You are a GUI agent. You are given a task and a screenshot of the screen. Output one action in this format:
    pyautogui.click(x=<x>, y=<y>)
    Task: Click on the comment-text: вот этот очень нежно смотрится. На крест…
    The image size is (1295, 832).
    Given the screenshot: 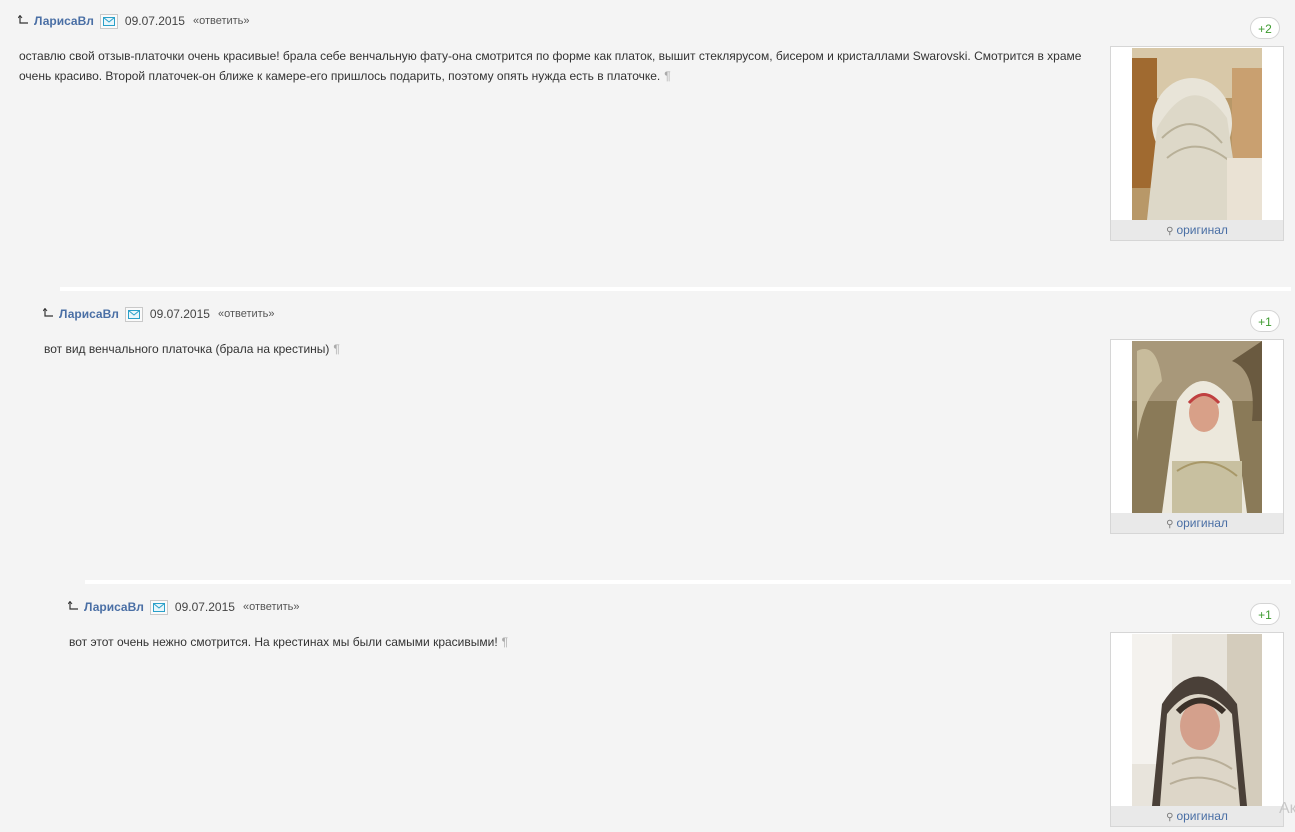 What is the action you would take?
    pyautogui.click(x=610, y=642)
    